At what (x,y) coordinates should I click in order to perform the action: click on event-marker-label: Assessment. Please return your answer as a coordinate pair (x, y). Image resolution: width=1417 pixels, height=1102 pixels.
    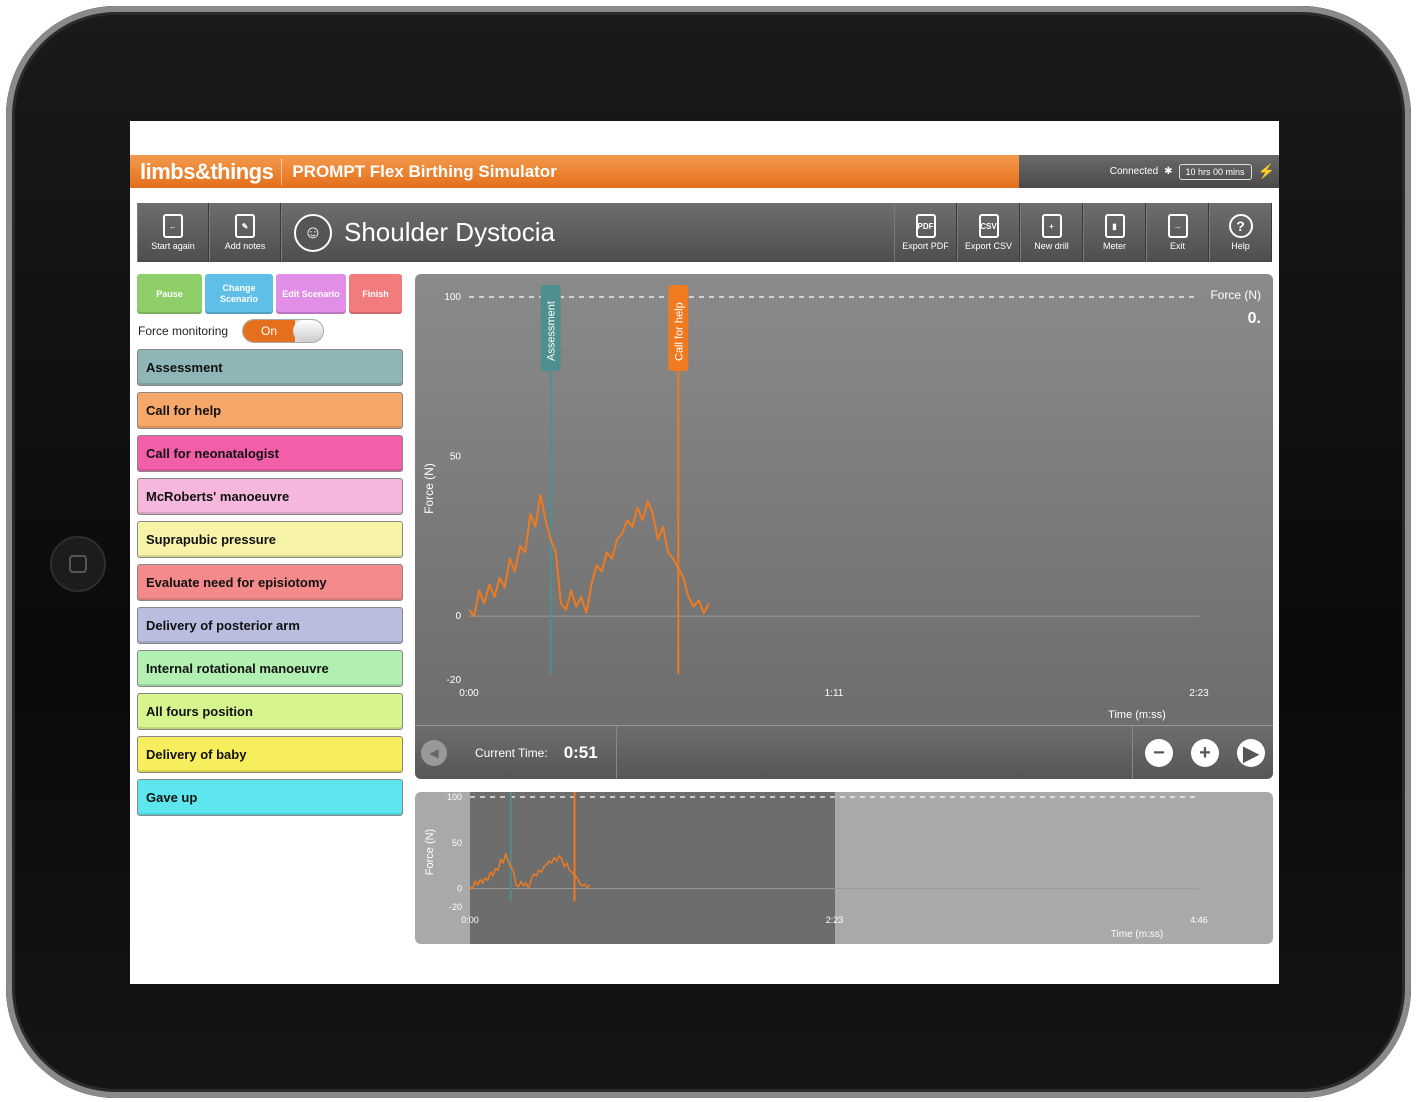
    Looking at the image, I should click on (552, 331).